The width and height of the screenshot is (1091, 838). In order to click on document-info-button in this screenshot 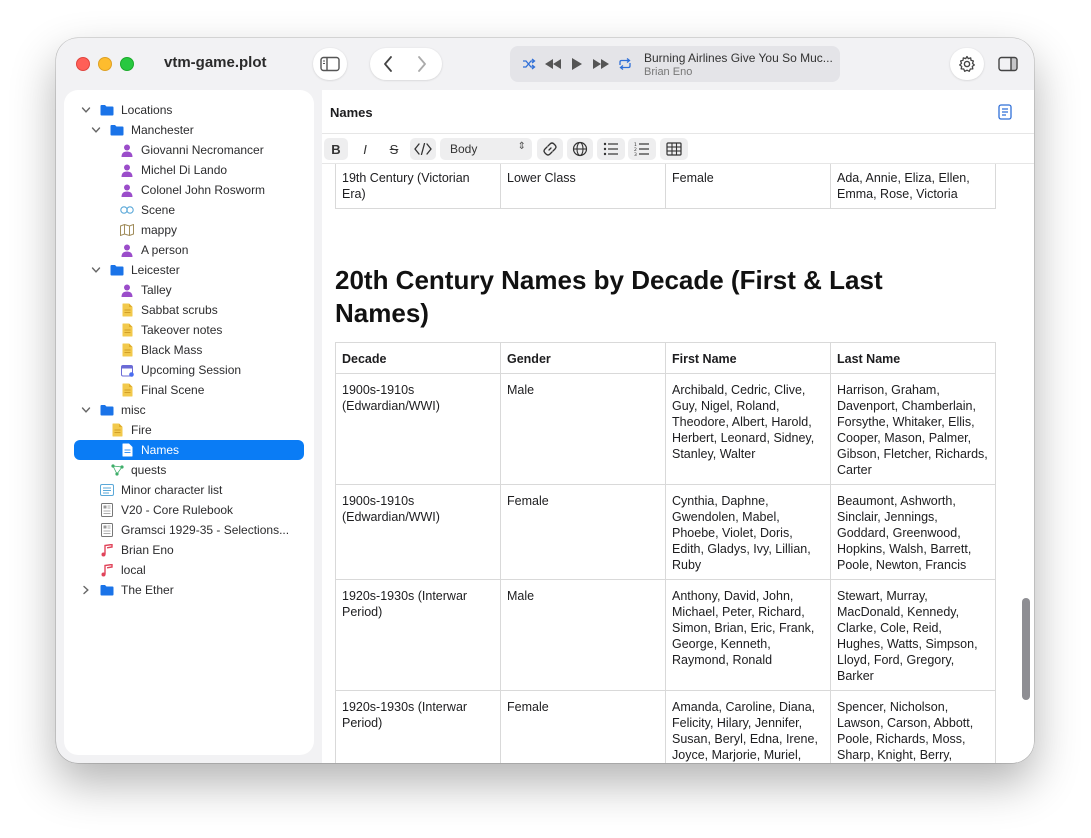, I will do `click(1006, 112)`.